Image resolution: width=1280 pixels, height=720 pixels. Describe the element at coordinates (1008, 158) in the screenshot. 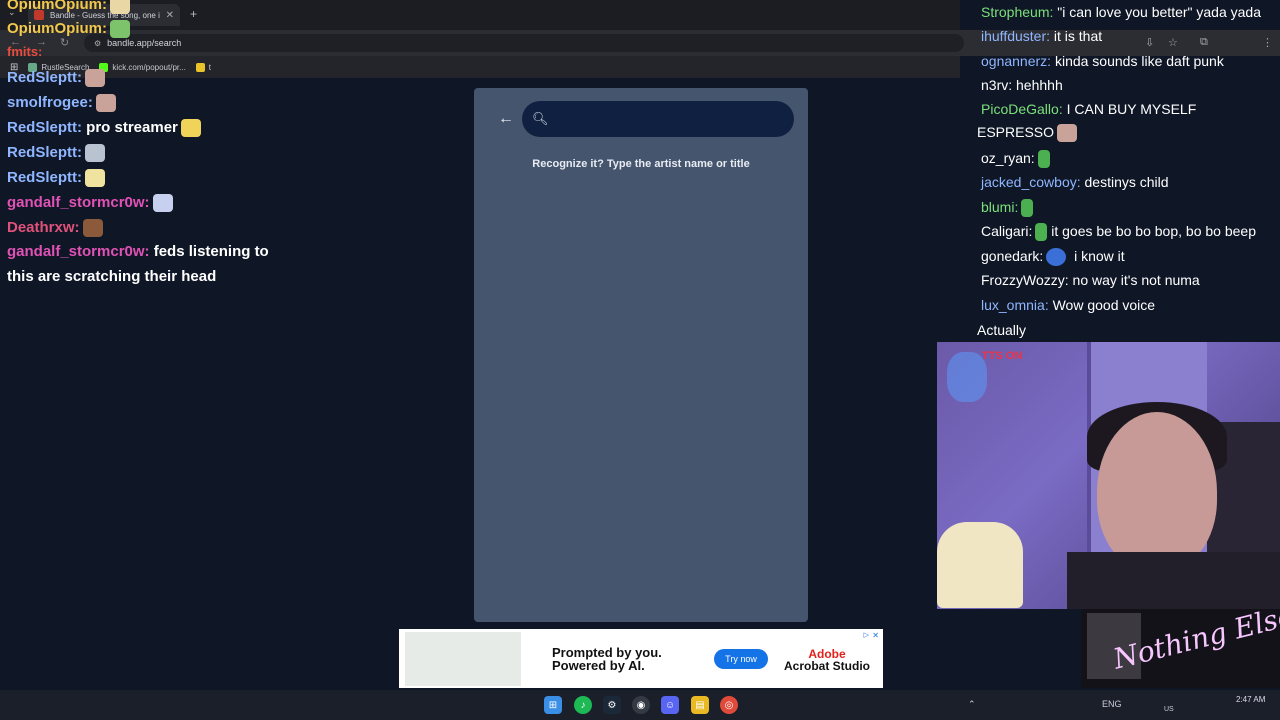

I see `chat-username: oz_ryan:` at that location.